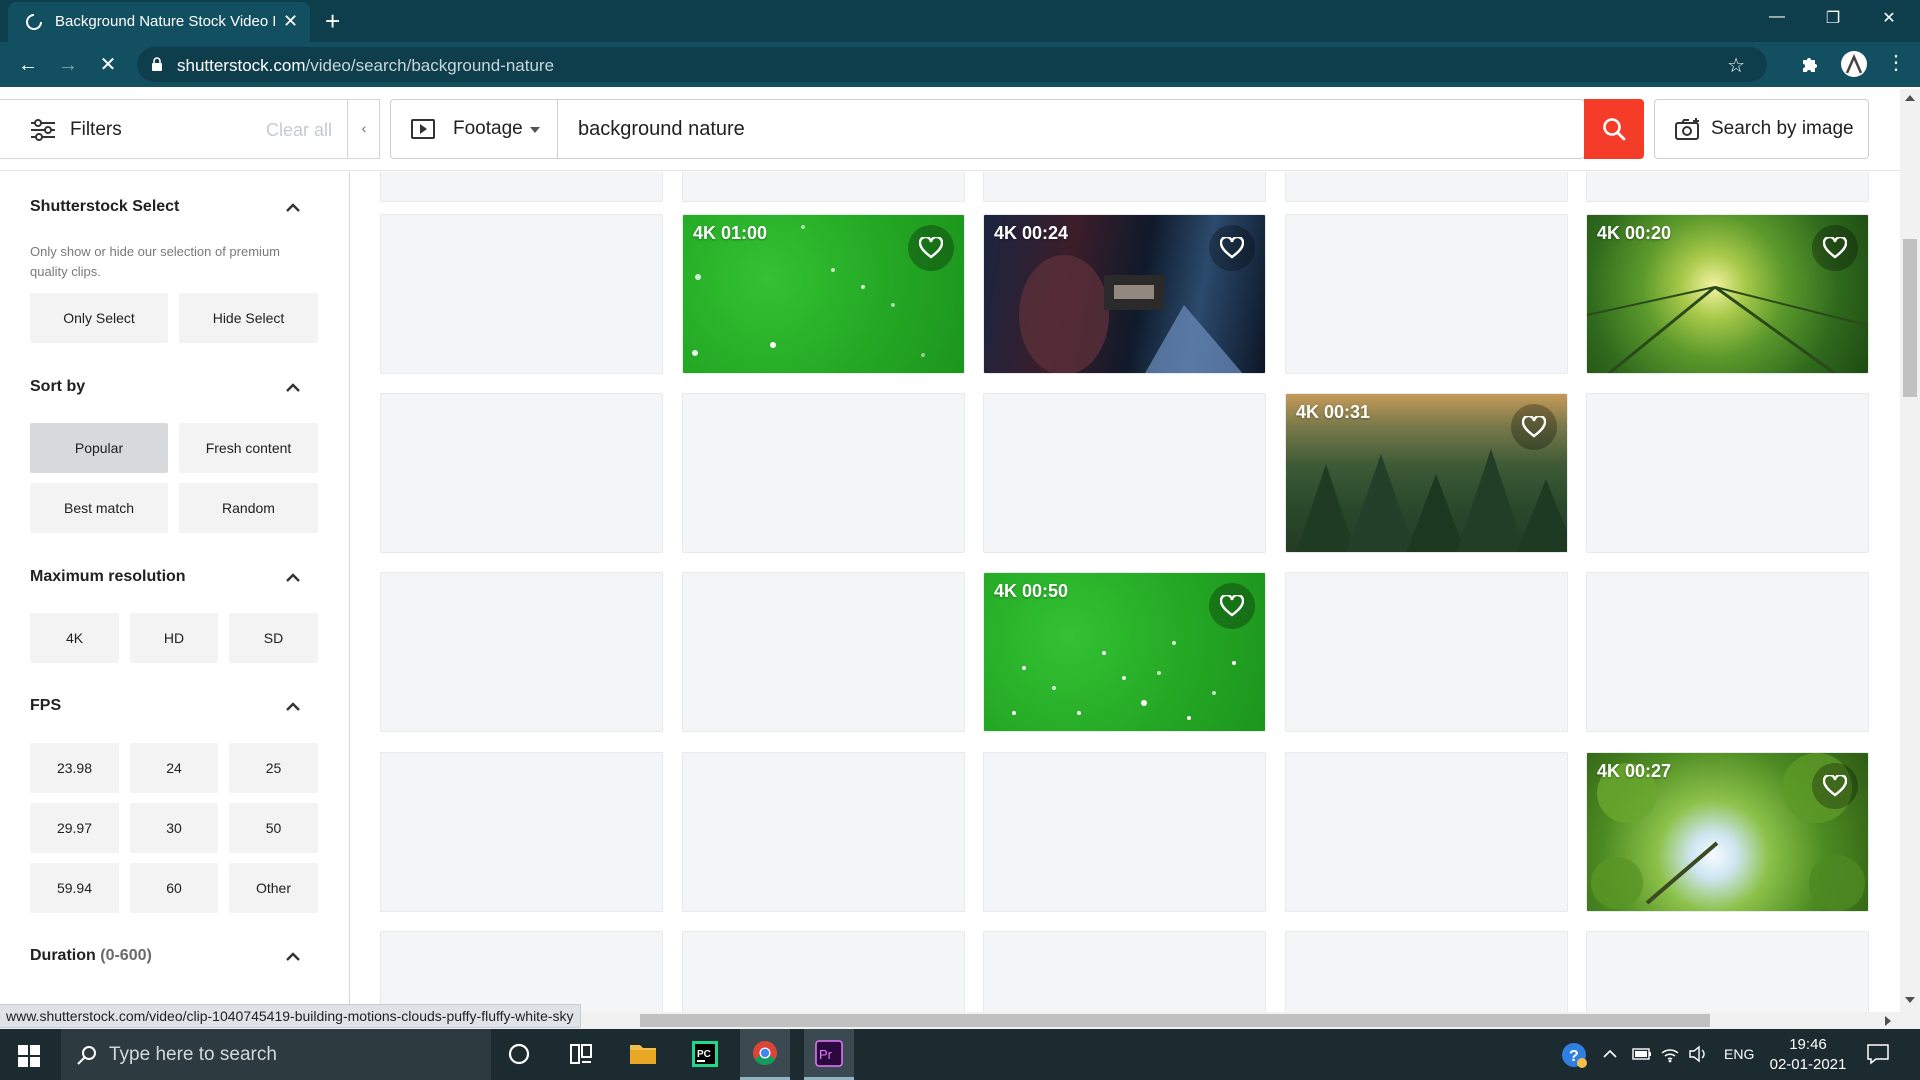 This screenshot has height=1080, width=1920. I want to click on resolution-sd-button: SD, so click(273, 638).